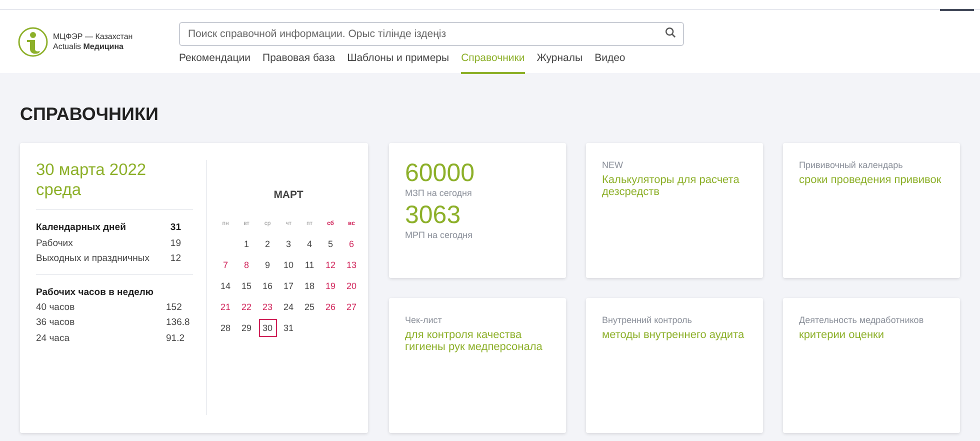  Describe the element at coordinates (438, 193) in the screenshot. I see `figure-caption: МЗП на сегодня` at that location.